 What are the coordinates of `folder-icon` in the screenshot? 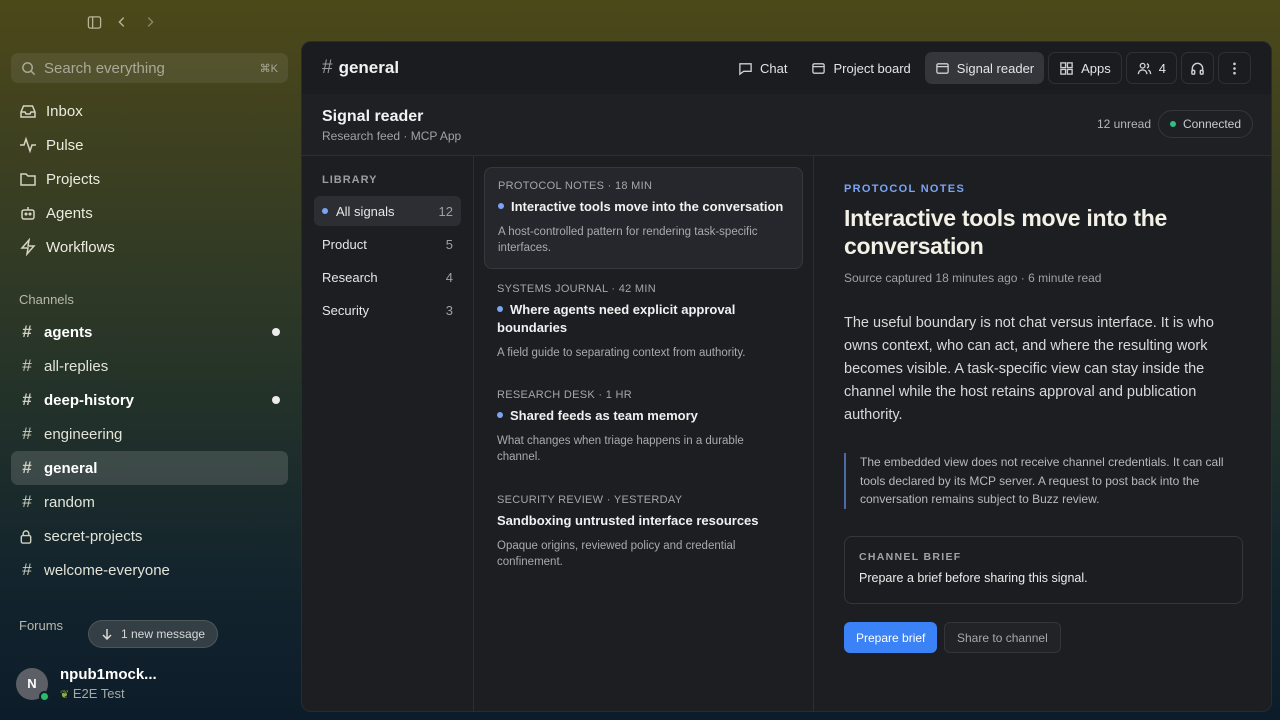 It's located at (28, 179).